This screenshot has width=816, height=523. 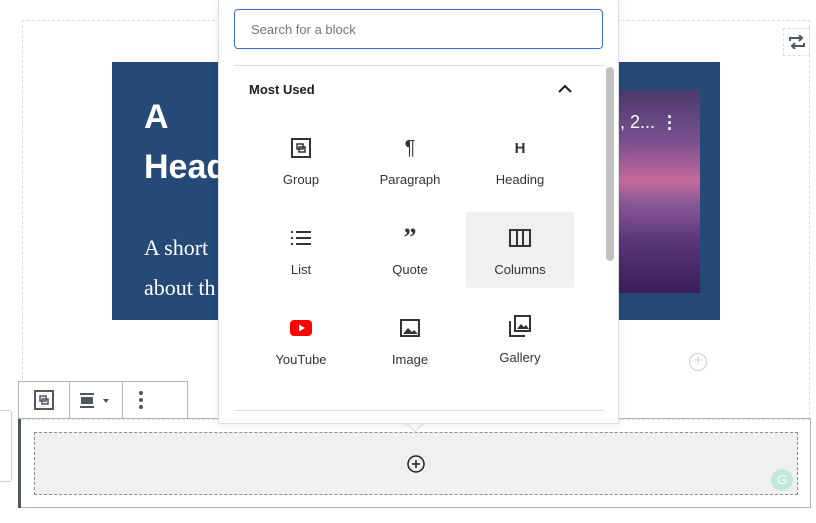 I want to click on block-item-group: Group, so click(x=301, y=164).